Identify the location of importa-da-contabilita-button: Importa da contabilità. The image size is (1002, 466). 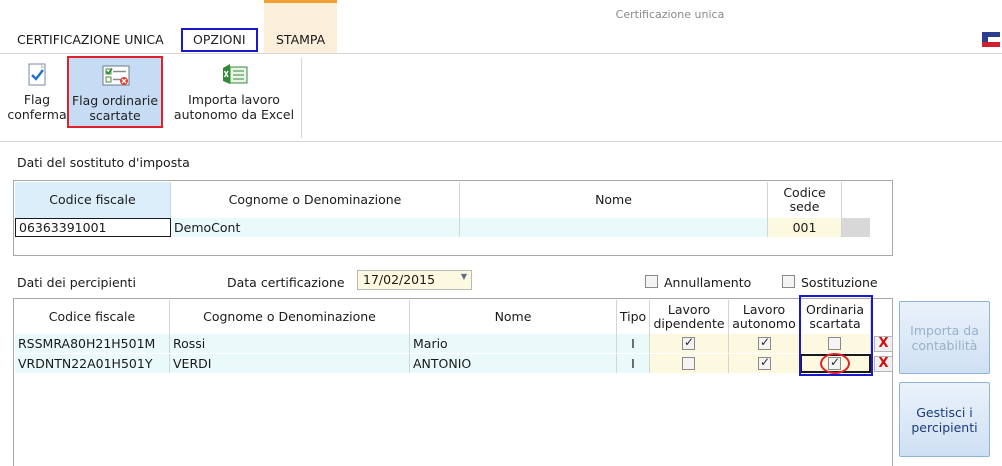
(944, 337).